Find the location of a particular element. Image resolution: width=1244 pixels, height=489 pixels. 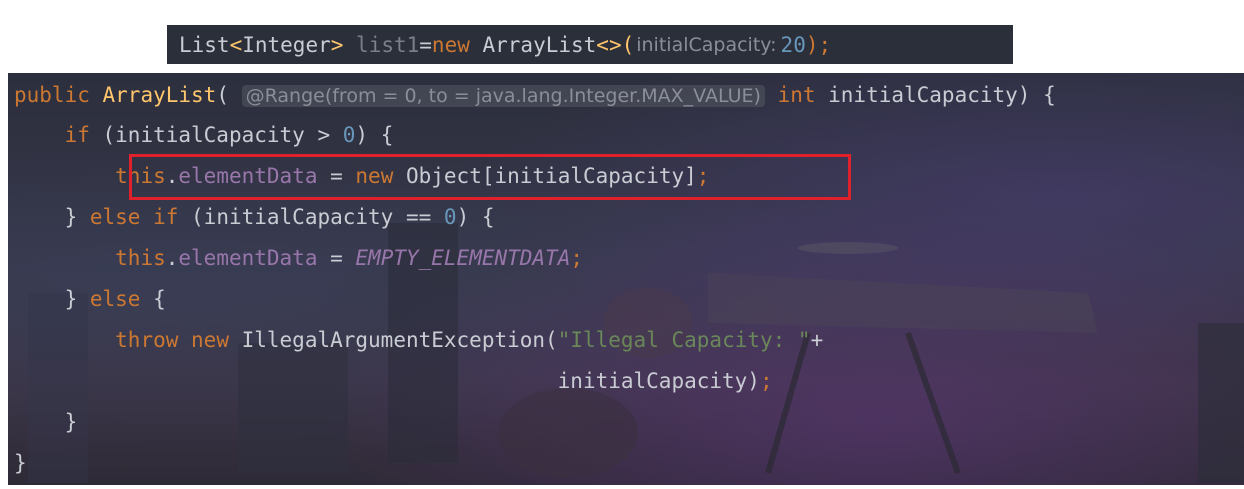

code-line-6: } else { is located at coordinates (90, 299).